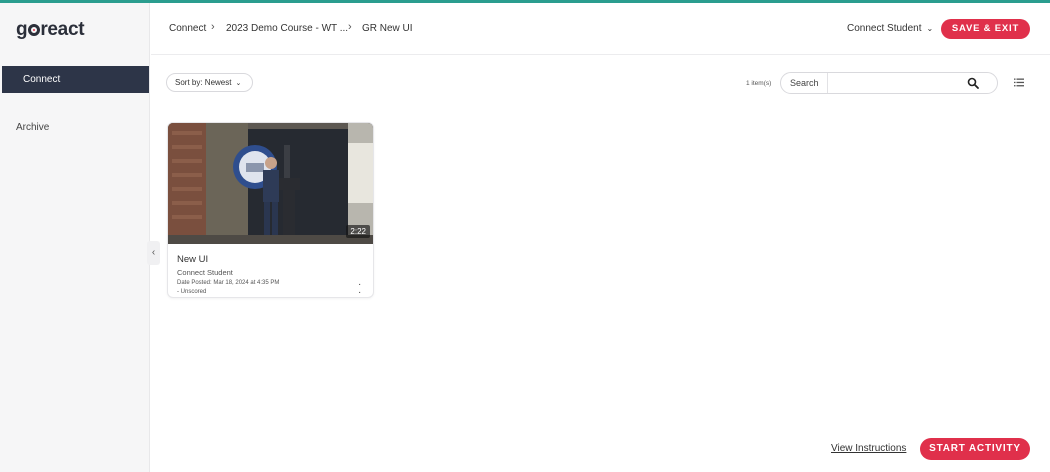 The height and width of the screenshot is (472, 1050). I want to click on view-instructions-link: View Instructions, so click(868, 448).